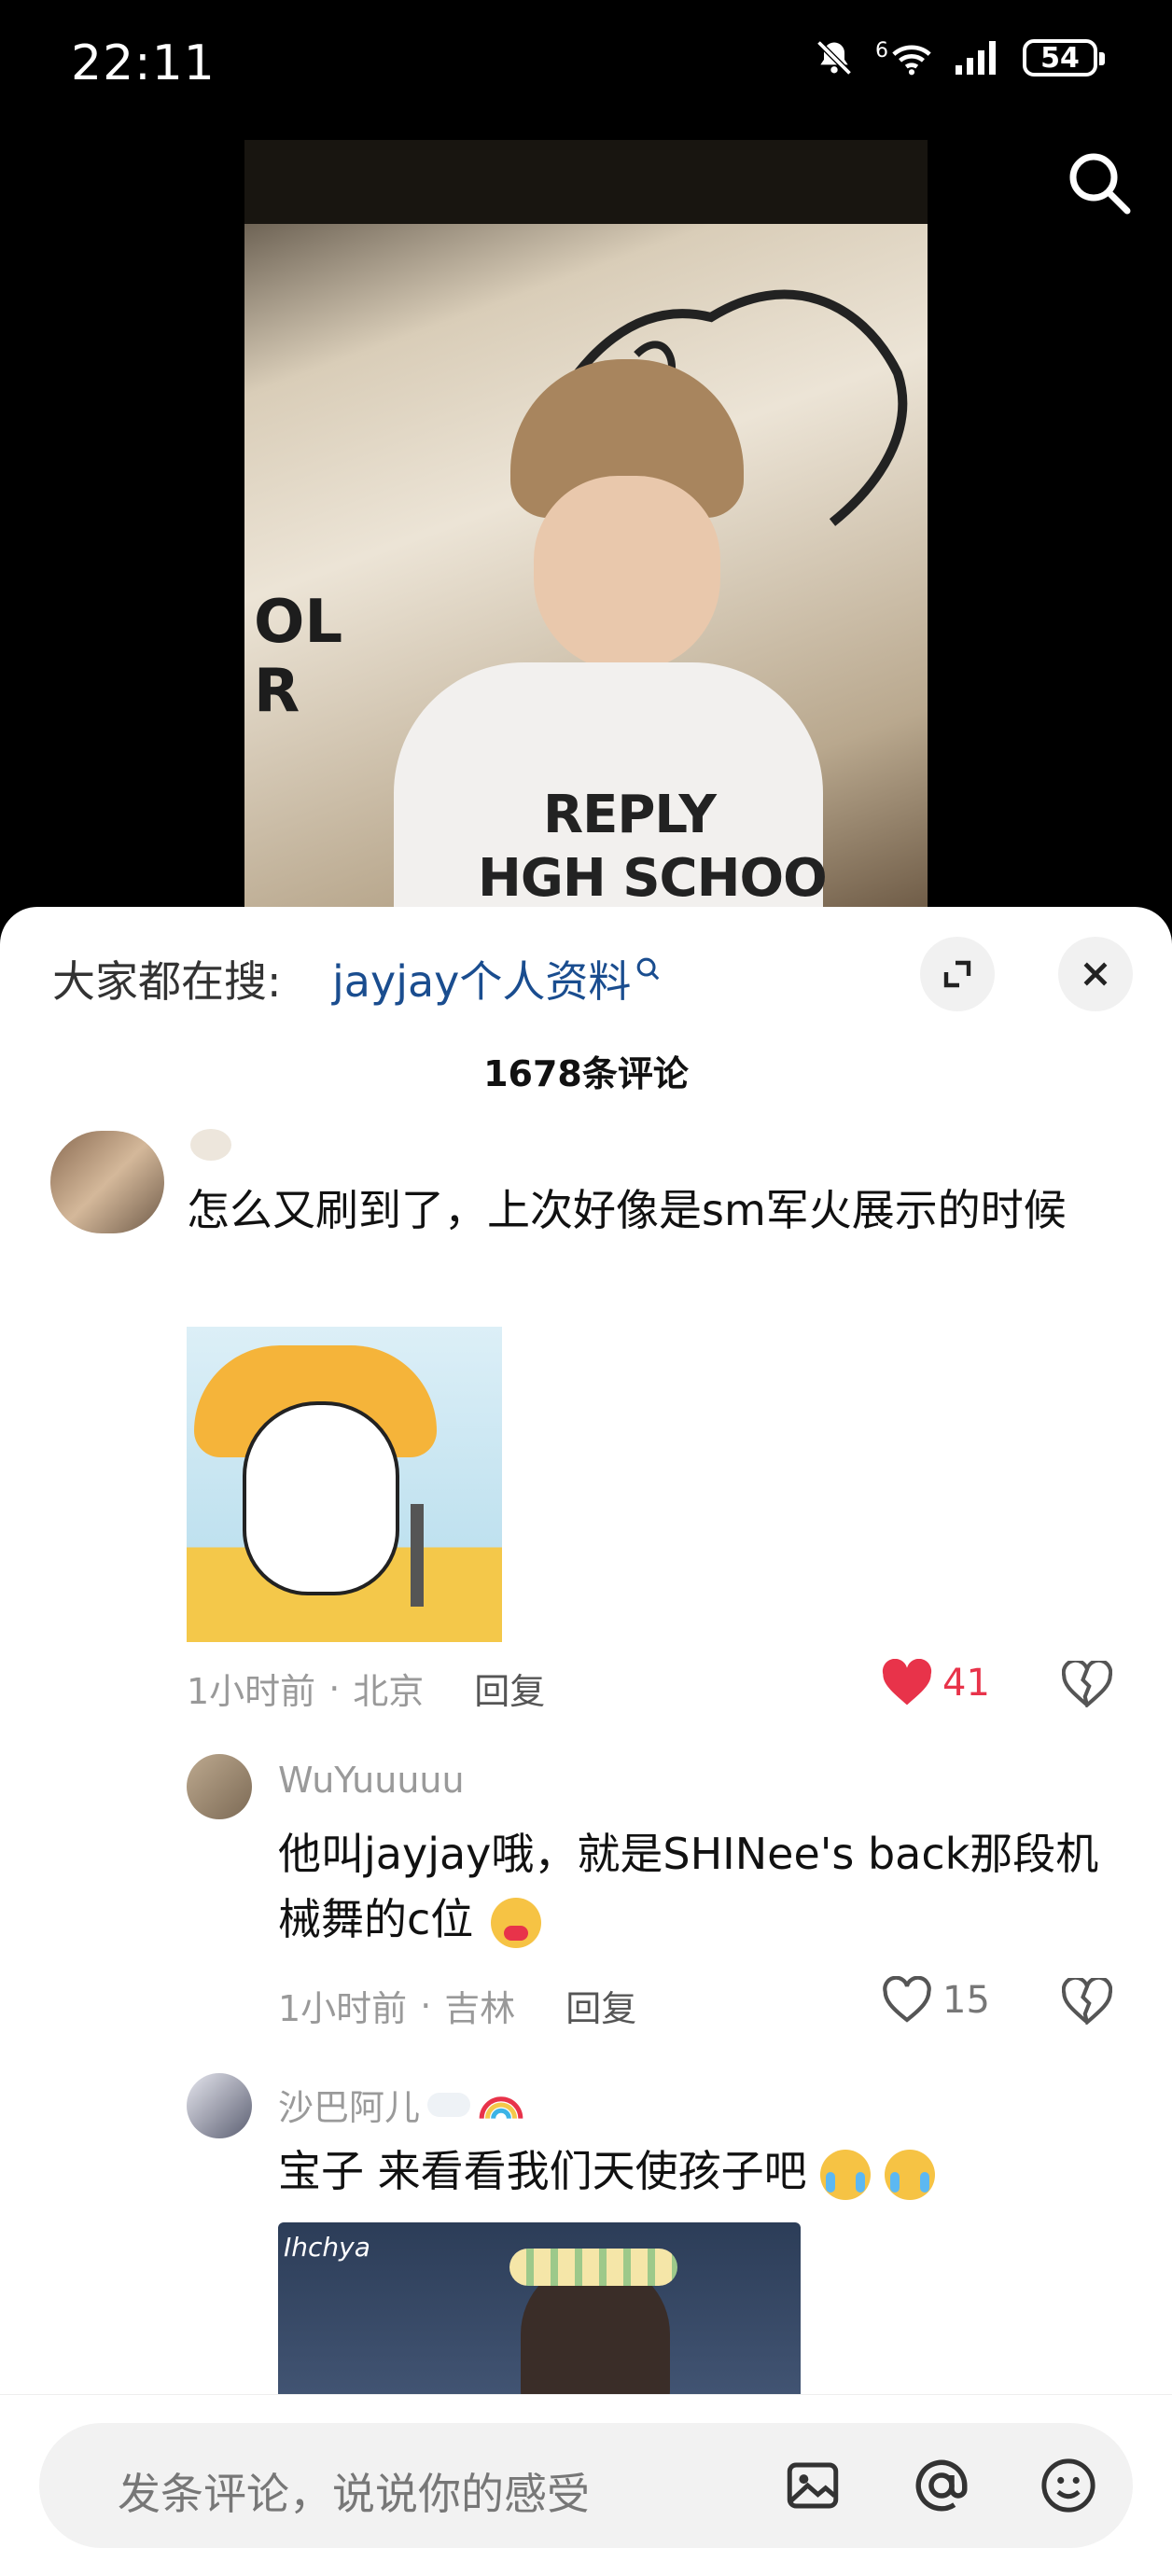 The image size is (1172, 2576). What do you see at coordinates (542, 2171) in the screenshot?
I see `reply-text-content: 宝子 来看看我们天使孩子吧` at bounding box center [542, 2171].